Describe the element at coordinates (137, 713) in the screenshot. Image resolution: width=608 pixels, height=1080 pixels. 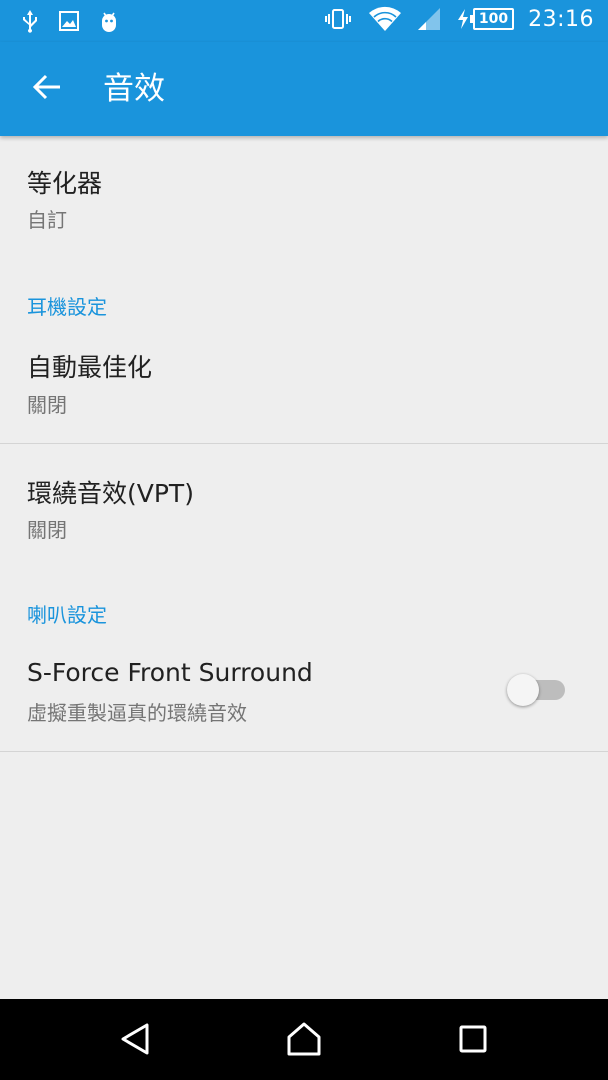
I see `sforce-summary: 虛擬重製逼真的環繞音效` at that location.